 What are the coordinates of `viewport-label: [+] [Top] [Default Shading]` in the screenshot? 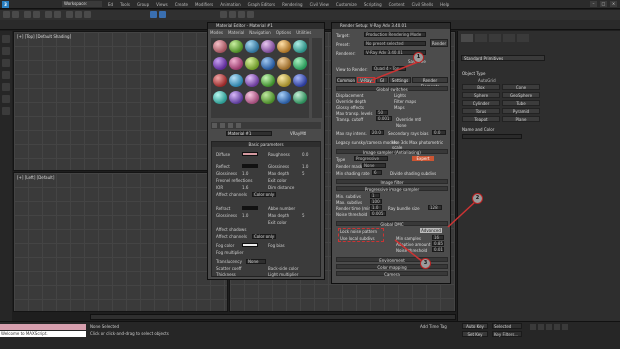 It's located at (44, 36).